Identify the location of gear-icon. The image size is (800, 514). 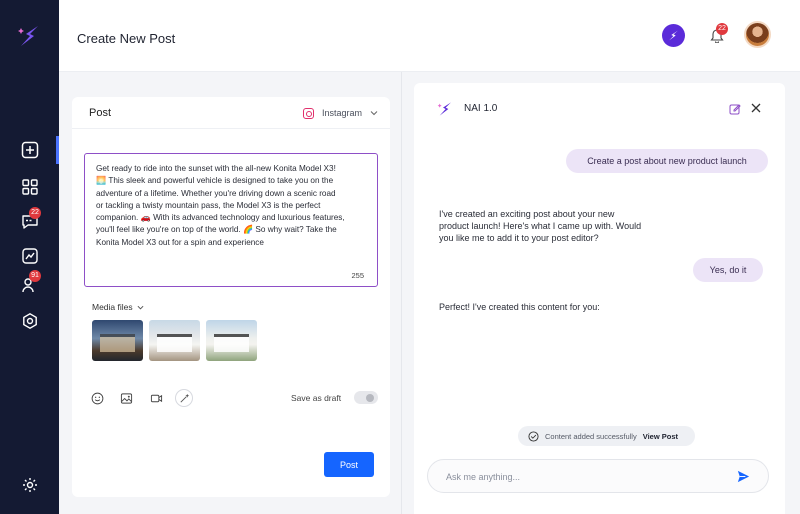
(29, 485).